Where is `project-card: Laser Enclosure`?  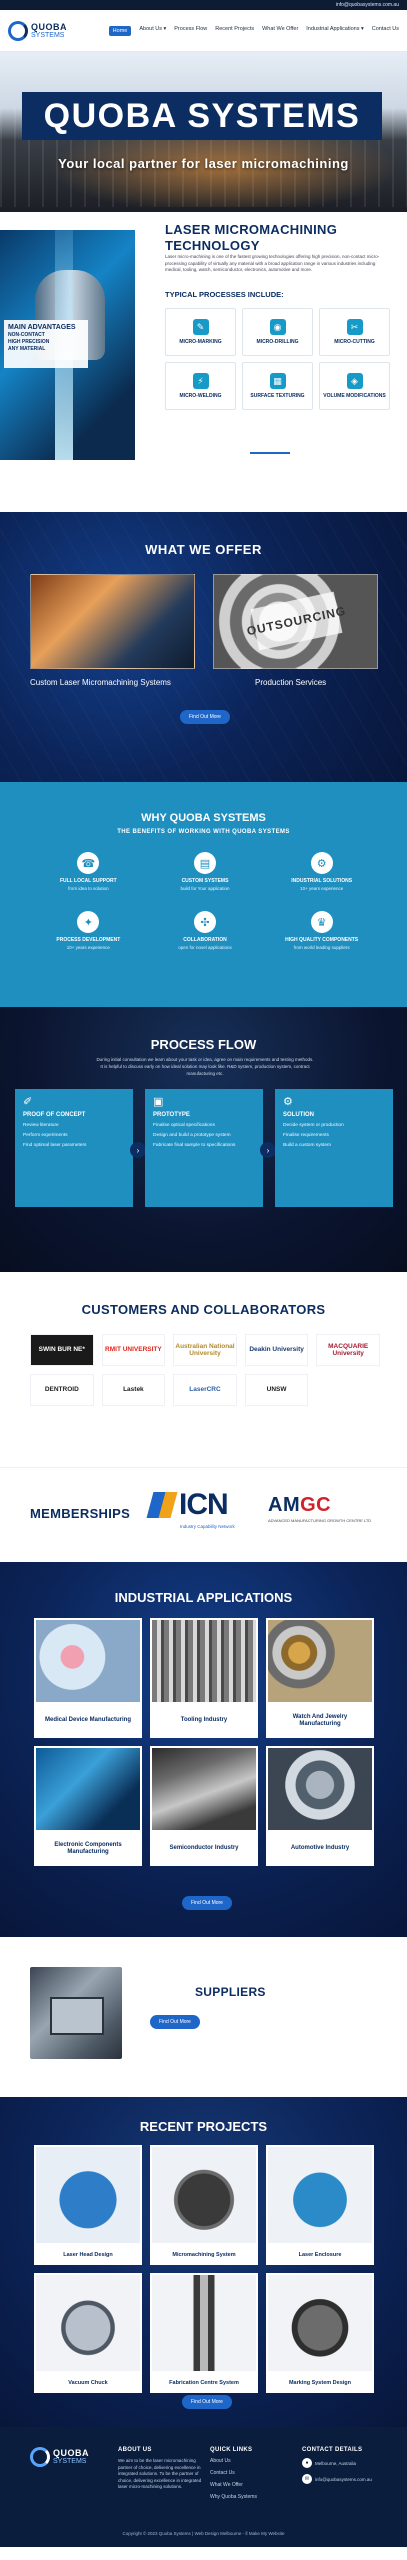
project-card: Laser Enclosure is located at coordinates (320, 2205).